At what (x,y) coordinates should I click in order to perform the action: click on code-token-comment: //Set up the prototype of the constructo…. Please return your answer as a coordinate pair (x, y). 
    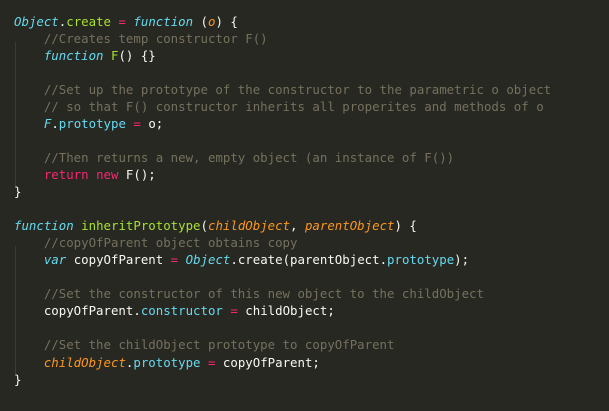
    Looking at the image, I should click on (297, 89).